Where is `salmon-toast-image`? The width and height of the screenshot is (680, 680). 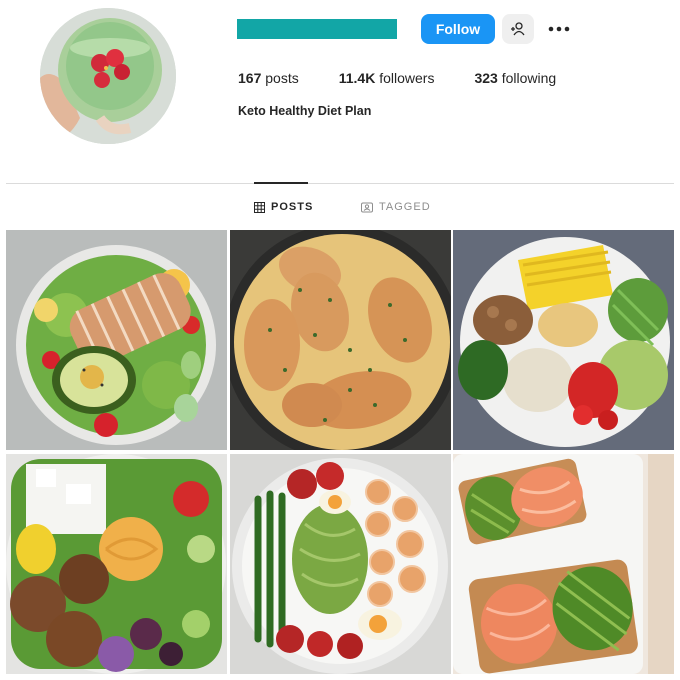
salmon-toast-image is located at coordinates (563, 564).